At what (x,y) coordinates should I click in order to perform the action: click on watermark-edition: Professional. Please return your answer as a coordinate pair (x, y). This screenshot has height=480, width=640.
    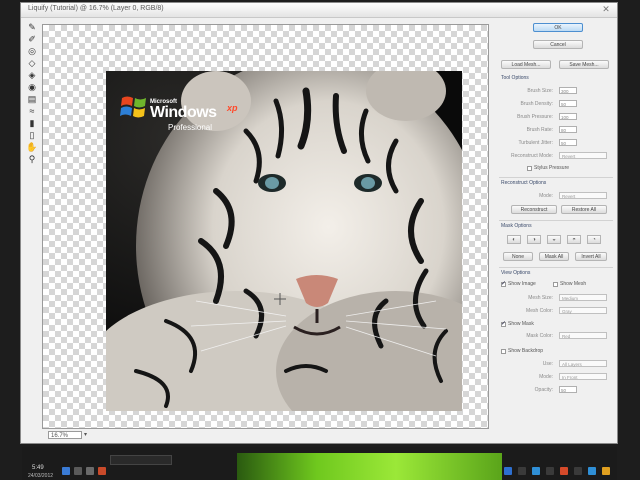
    Looking at the image, I should click on (190, 127).